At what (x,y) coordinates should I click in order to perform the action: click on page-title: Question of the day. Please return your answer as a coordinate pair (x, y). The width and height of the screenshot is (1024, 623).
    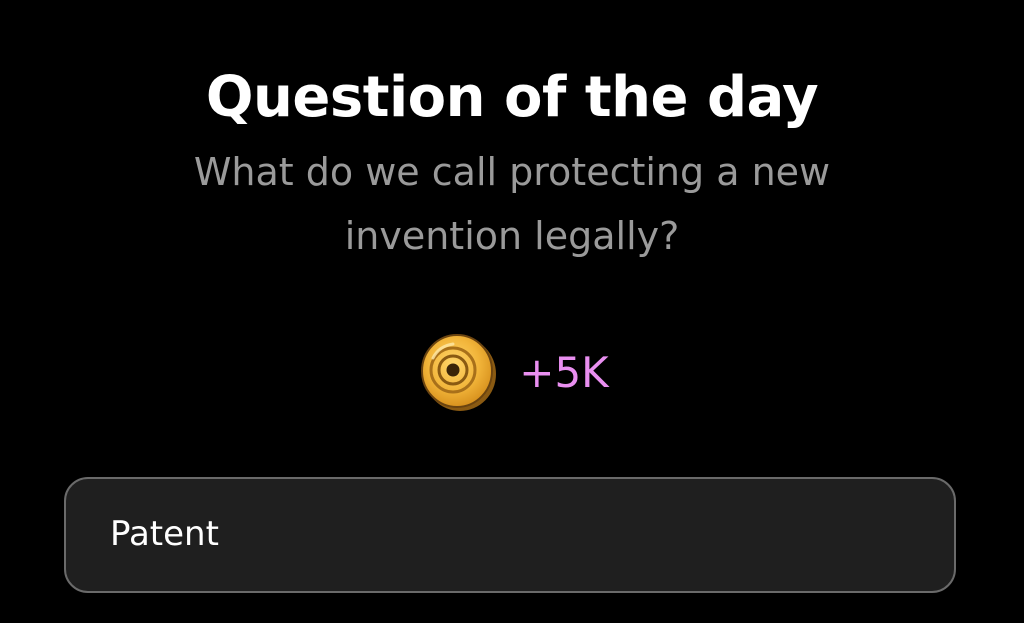
    Looking at the image, I should click on (512, 97).